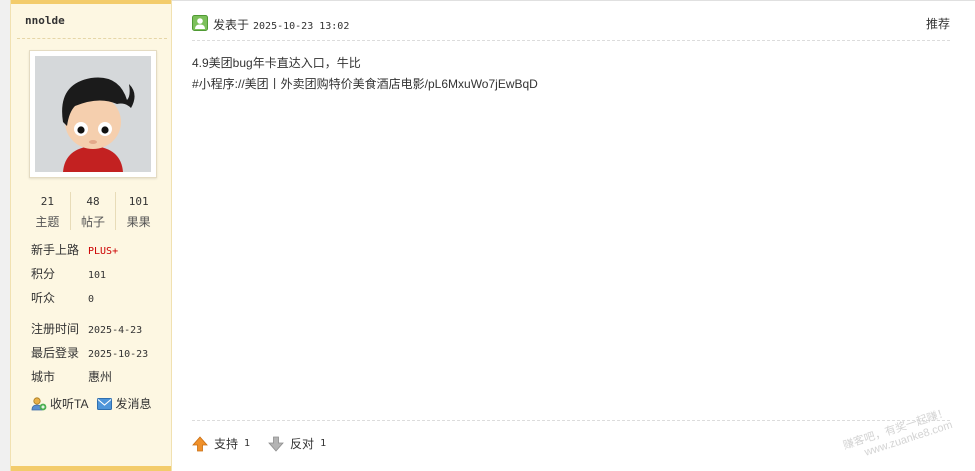 The height and width of the screenshot is (471, 975). I want to click on thumb-down-arrow-icon, so click(276, 444).